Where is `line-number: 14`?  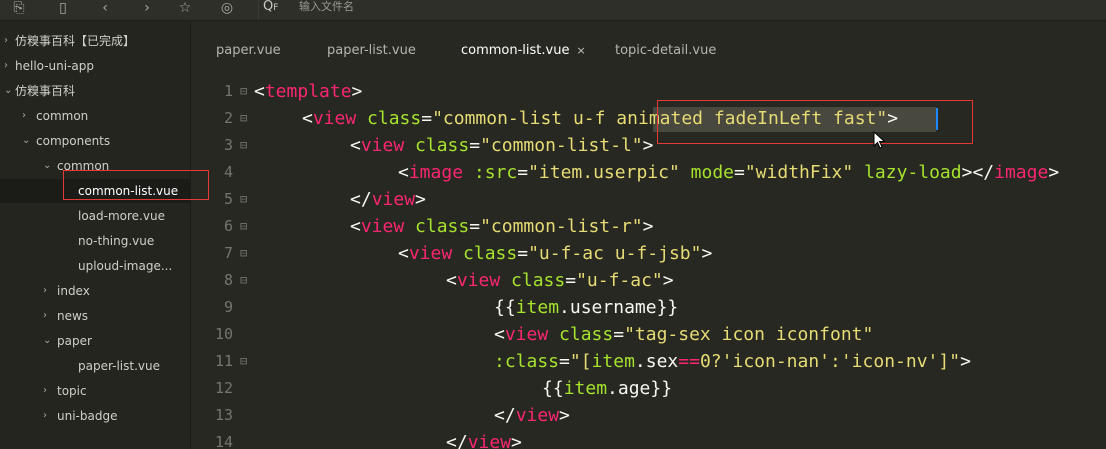 line-number: 14 is located at coordinates (223, 441).